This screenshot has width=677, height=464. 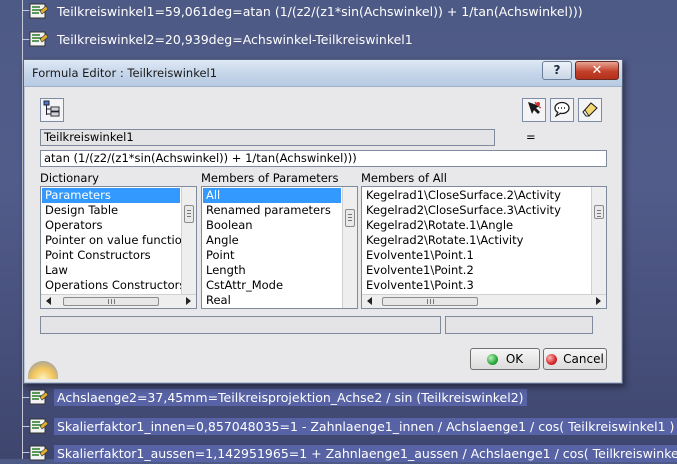 What do you see at coordinates (476, 210) in the screenshot?
I see `list-item: Kegelrad2\CloseSurface.3\Activity` at bounding box center [476, 210].